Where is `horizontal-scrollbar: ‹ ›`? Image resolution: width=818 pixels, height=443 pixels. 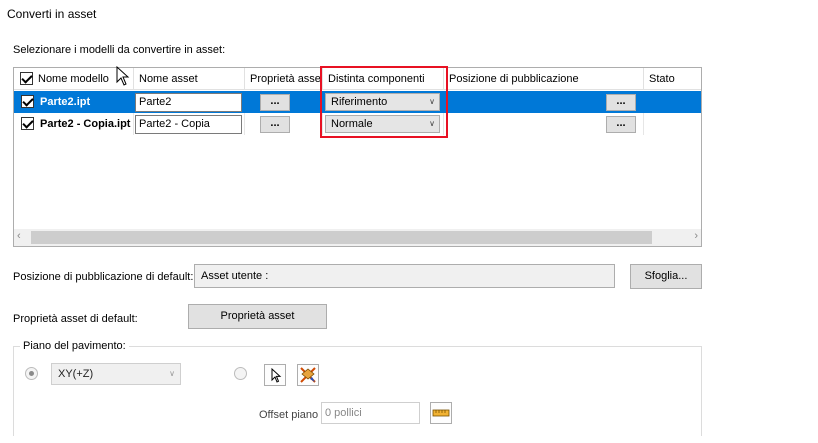
horizontal-scrollbar: ‹ › is located at coordinates (357, 237).